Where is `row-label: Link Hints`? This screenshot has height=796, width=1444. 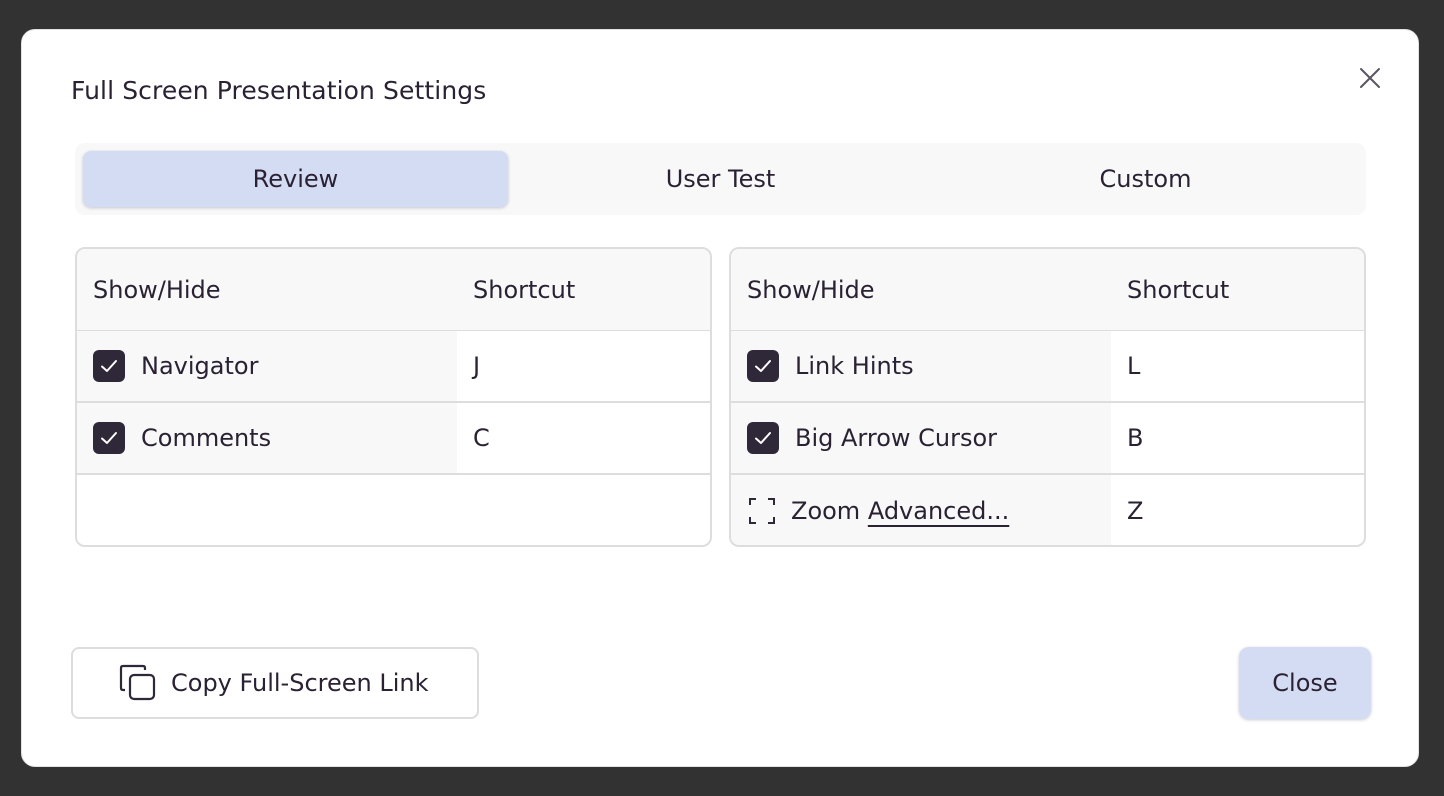 row-label: Link Hints is located at coordinates (854, 366).